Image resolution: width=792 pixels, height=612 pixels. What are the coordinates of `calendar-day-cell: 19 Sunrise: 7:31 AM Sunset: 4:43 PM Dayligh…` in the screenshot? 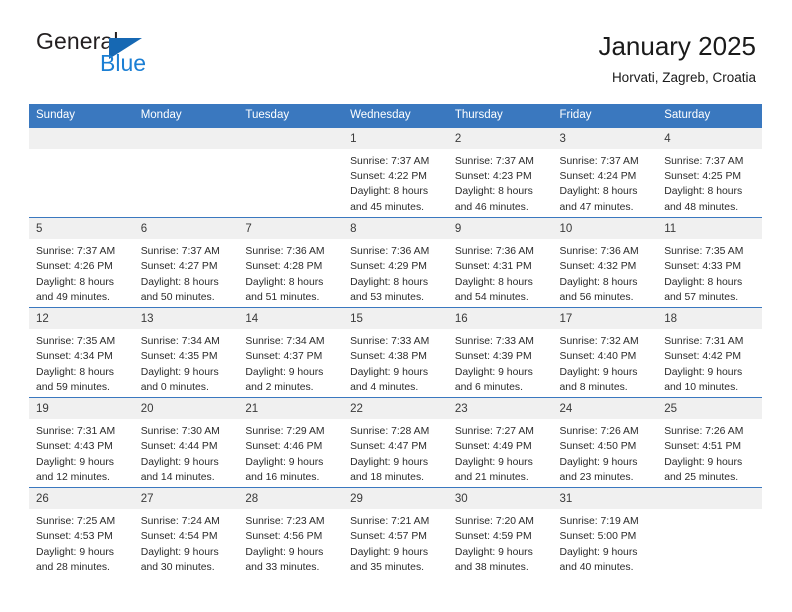 It's located at (81, 442).